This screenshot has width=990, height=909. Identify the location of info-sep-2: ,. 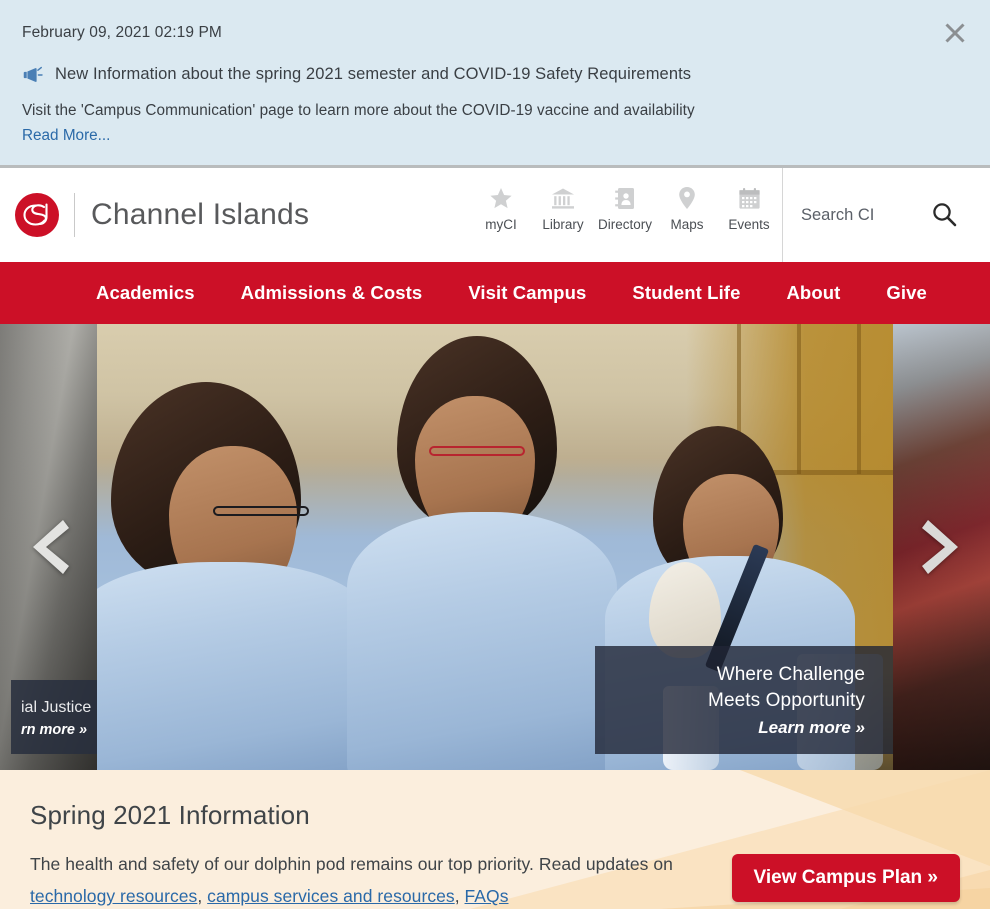
(459, 896).